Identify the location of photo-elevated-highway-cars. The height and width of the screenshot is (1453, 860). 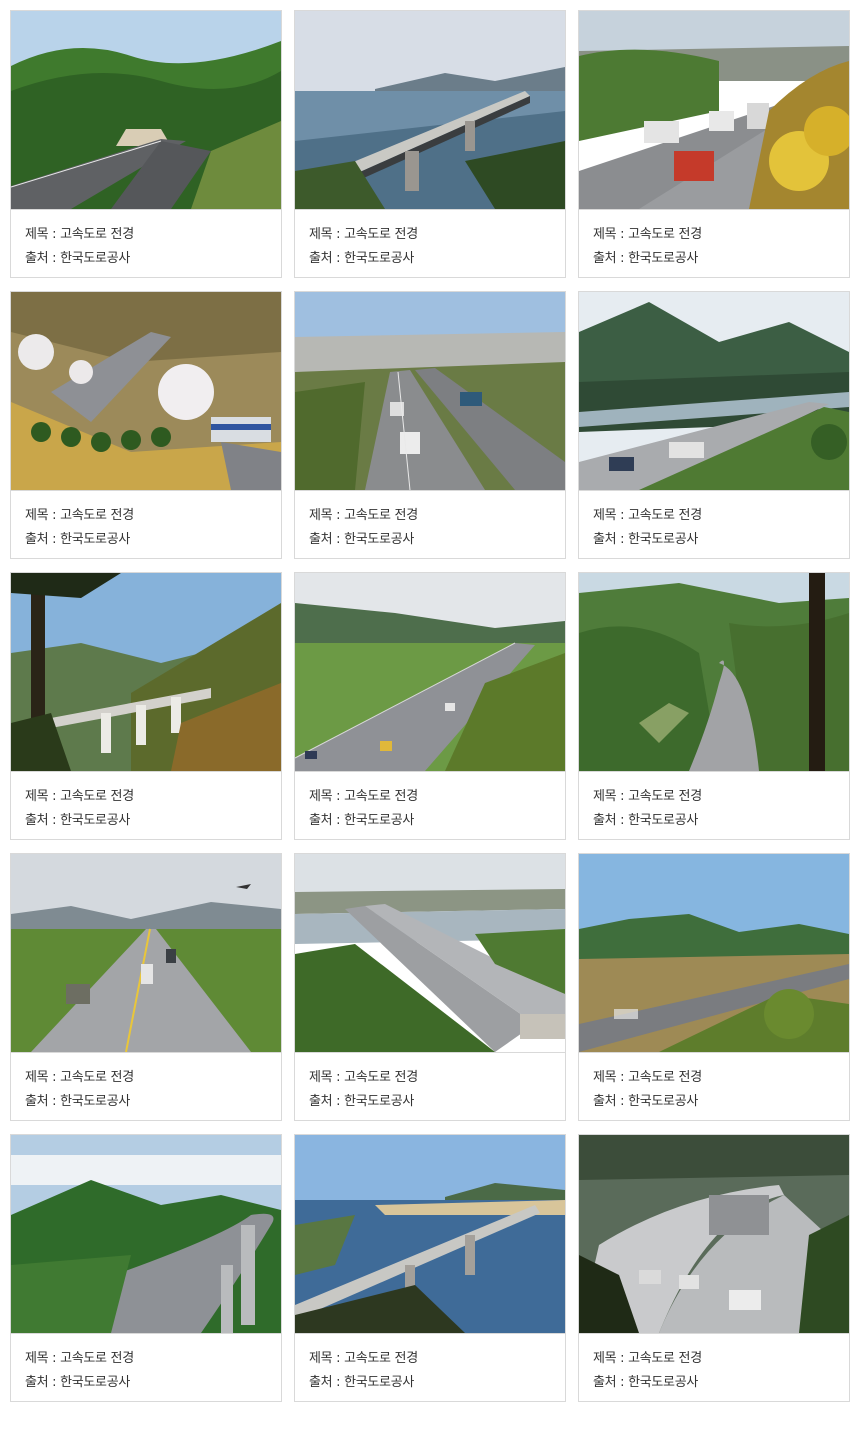
(714, 1234).